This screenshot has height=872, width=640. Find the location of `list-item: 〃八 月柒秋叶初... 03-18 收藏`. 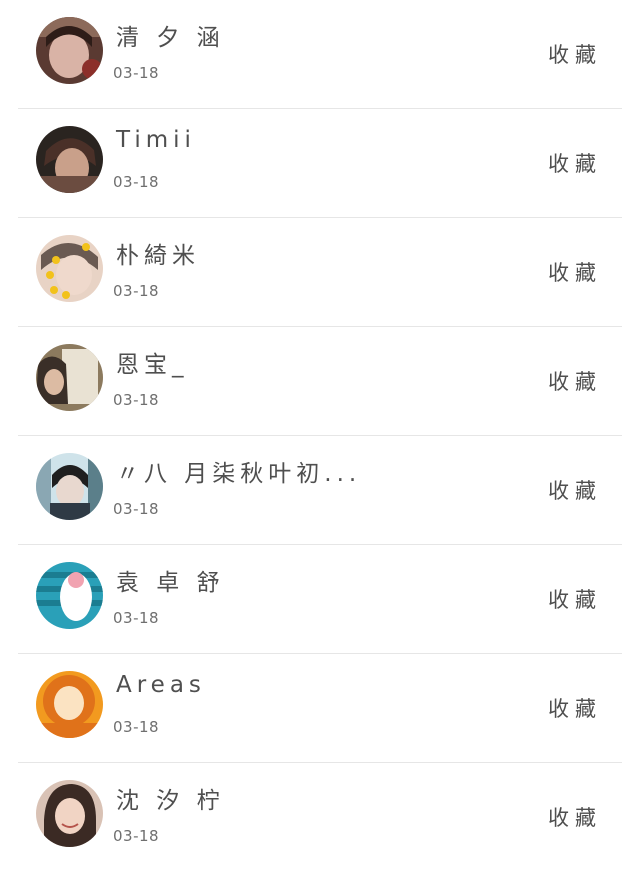

list-item: 〃八 月柒秋叶初... 03-18 收藏 is located at coordinates (320, 490).